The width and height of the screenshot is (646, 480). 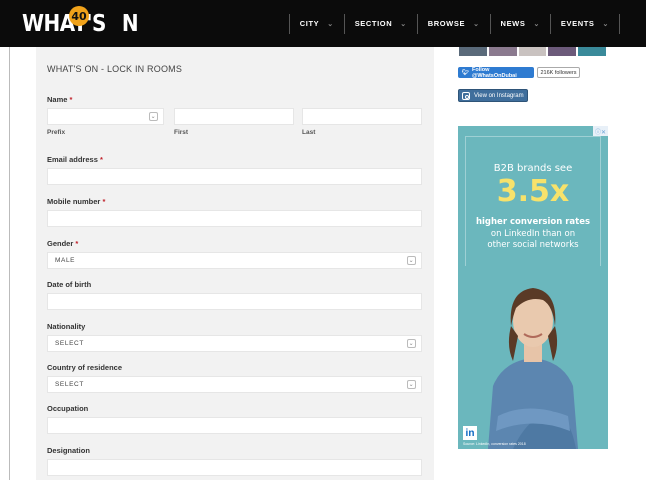 I want to click on ad-body-line: on LinkedIn than on, so click(x=533, y=234).